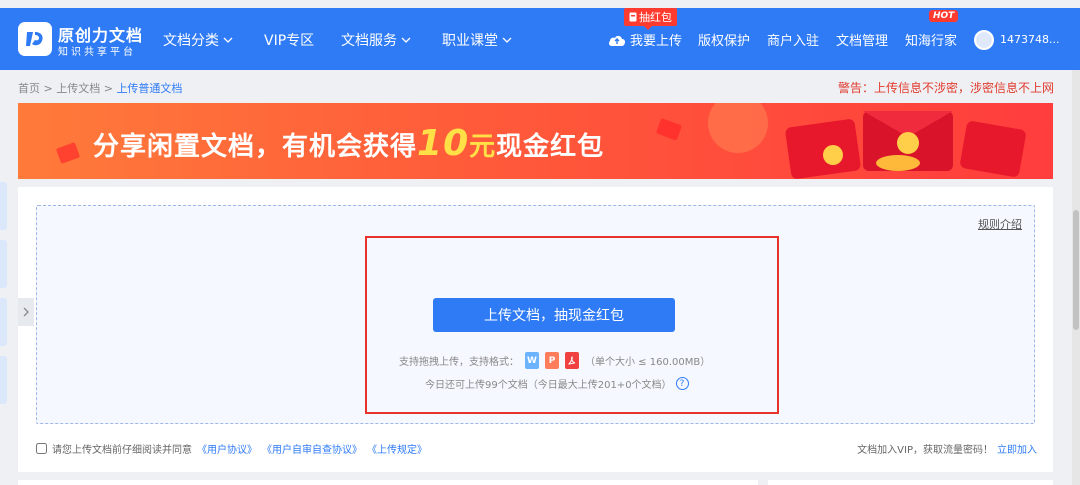  I want to click on vip-note: 文档加入VIP，获取流量密码！ 立即加入, so click(947, 448).